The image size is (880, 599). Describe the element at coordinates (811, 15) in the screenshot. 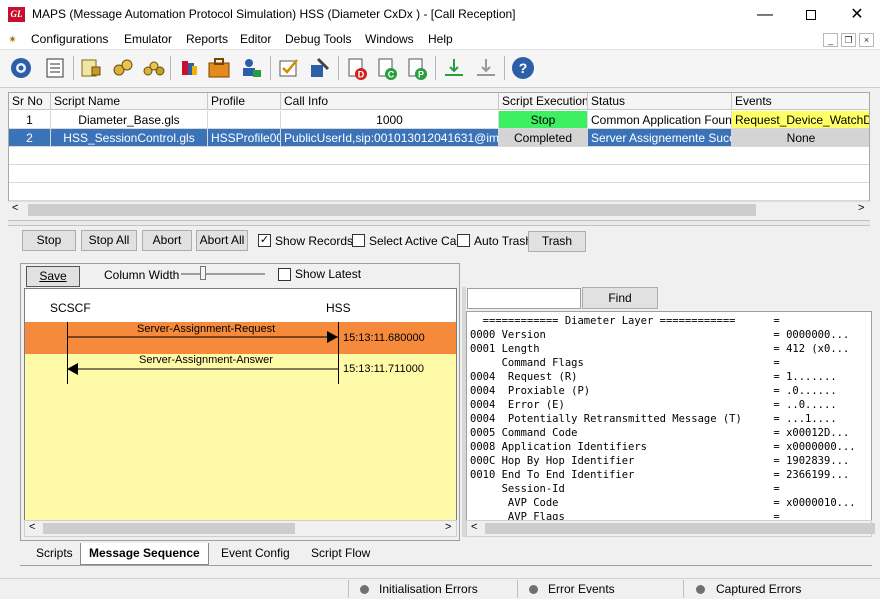

I see `maximize-button` at that location.